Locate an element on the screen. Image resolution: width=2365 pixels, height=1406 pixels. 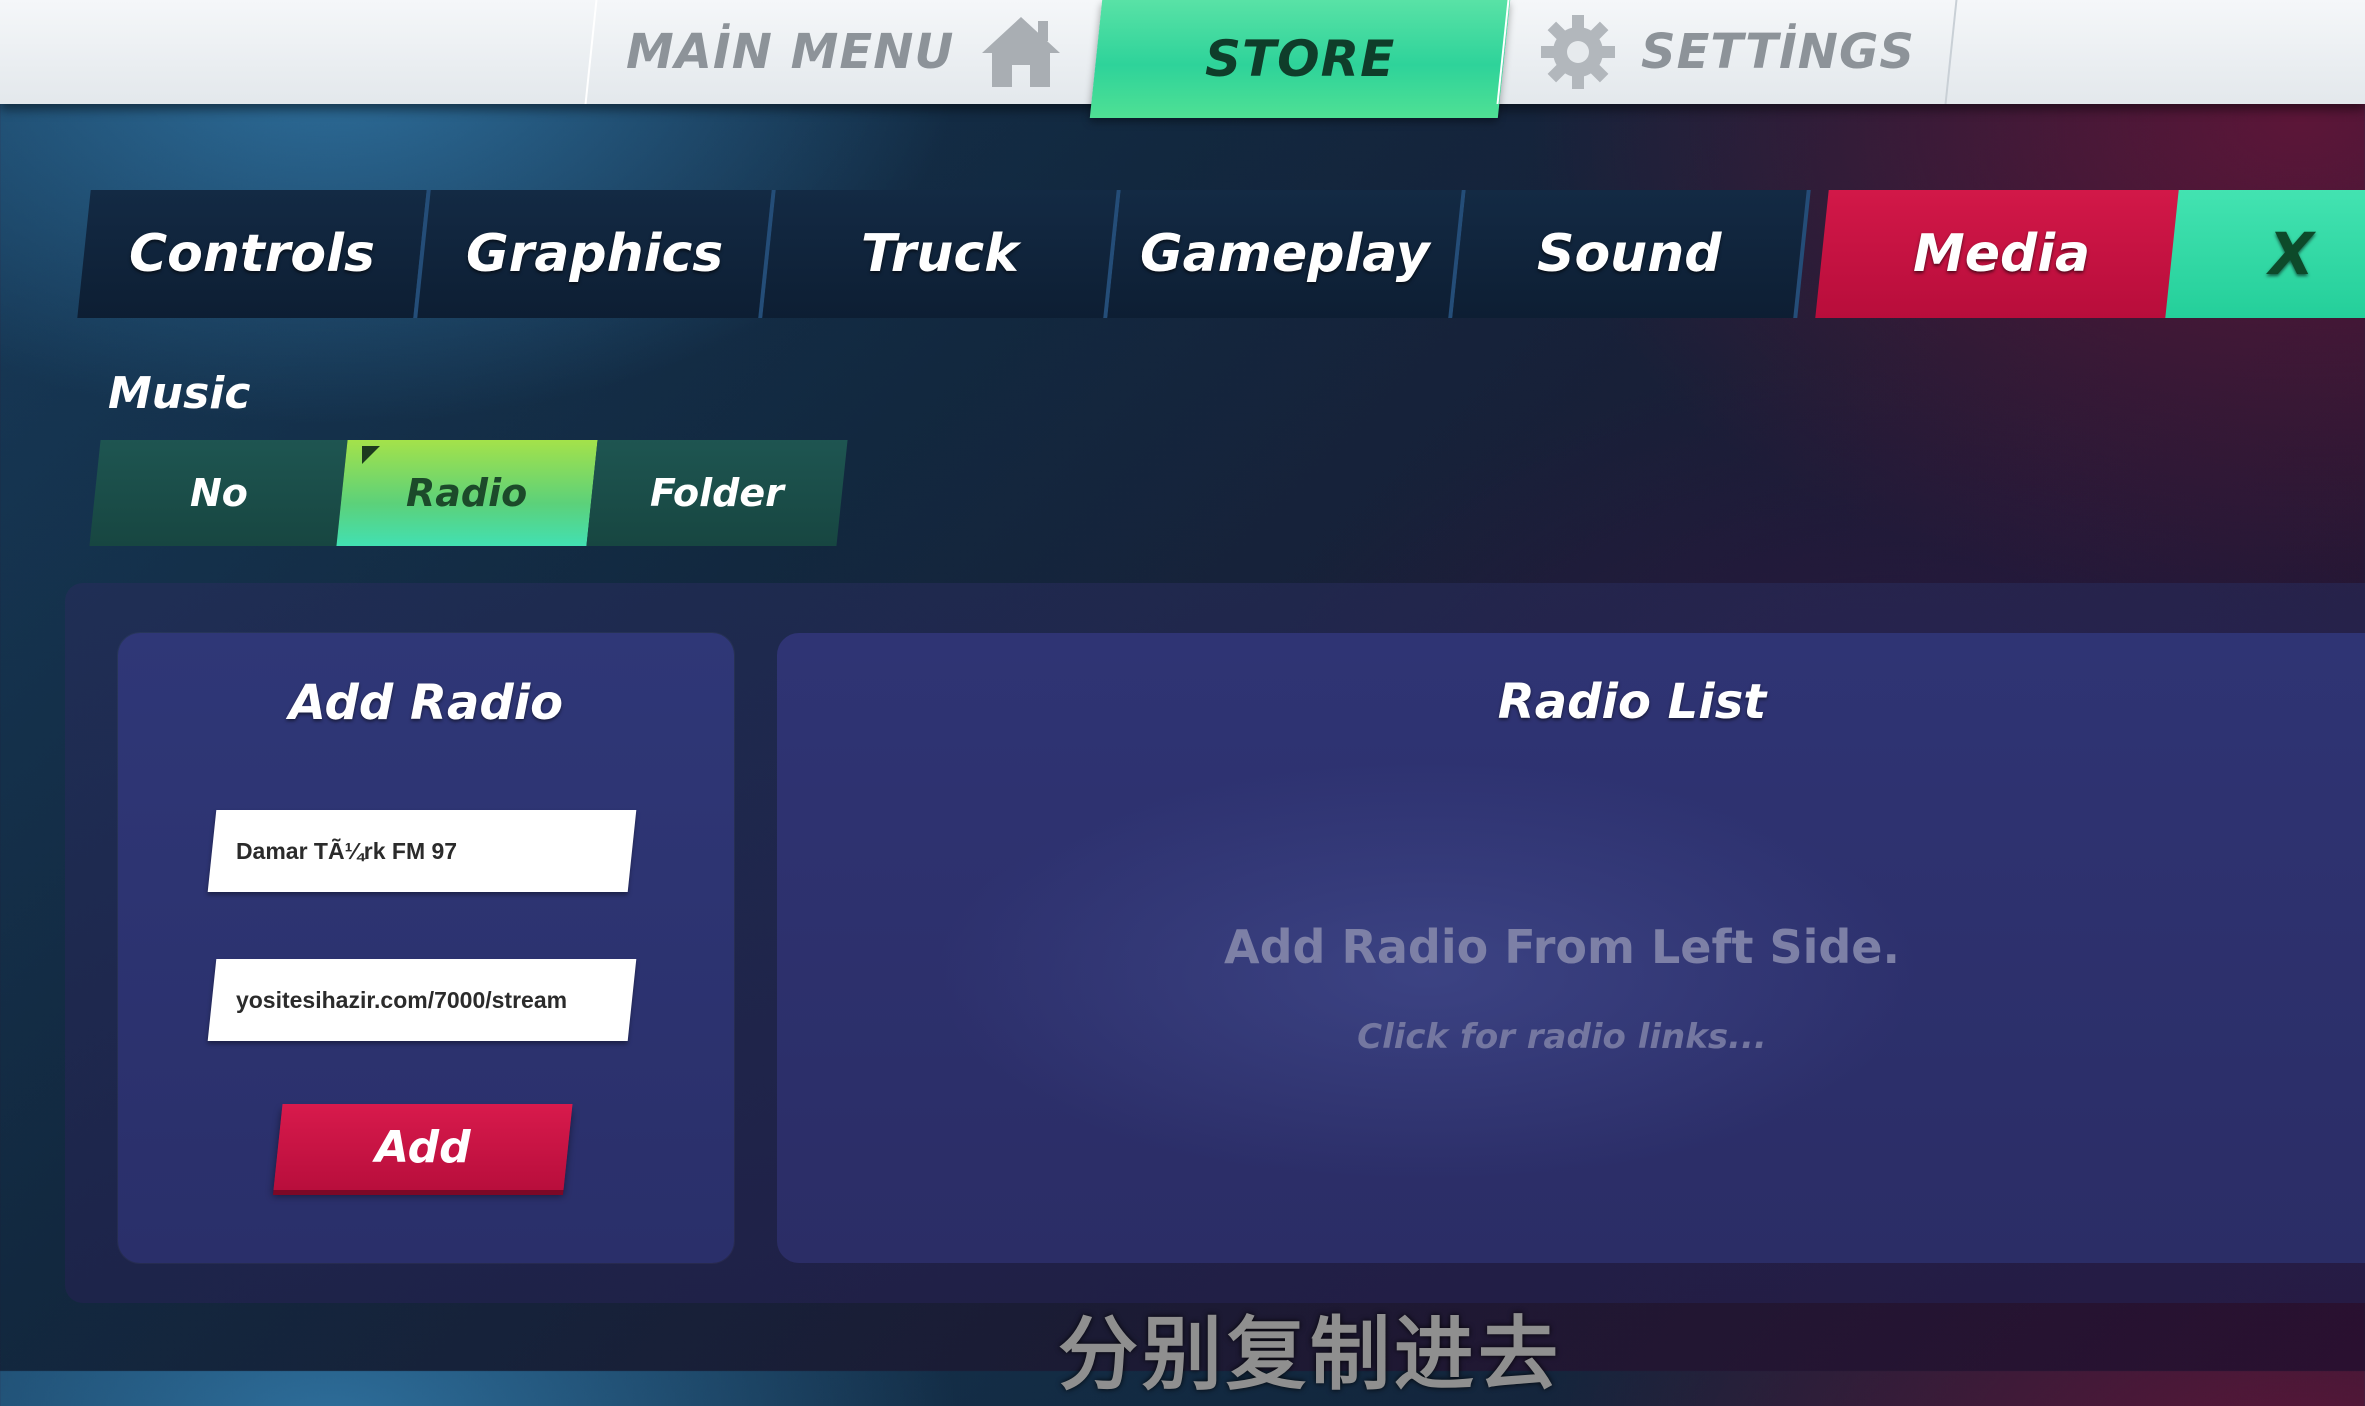
add-button: Add is located at coordinates (423, 1147).